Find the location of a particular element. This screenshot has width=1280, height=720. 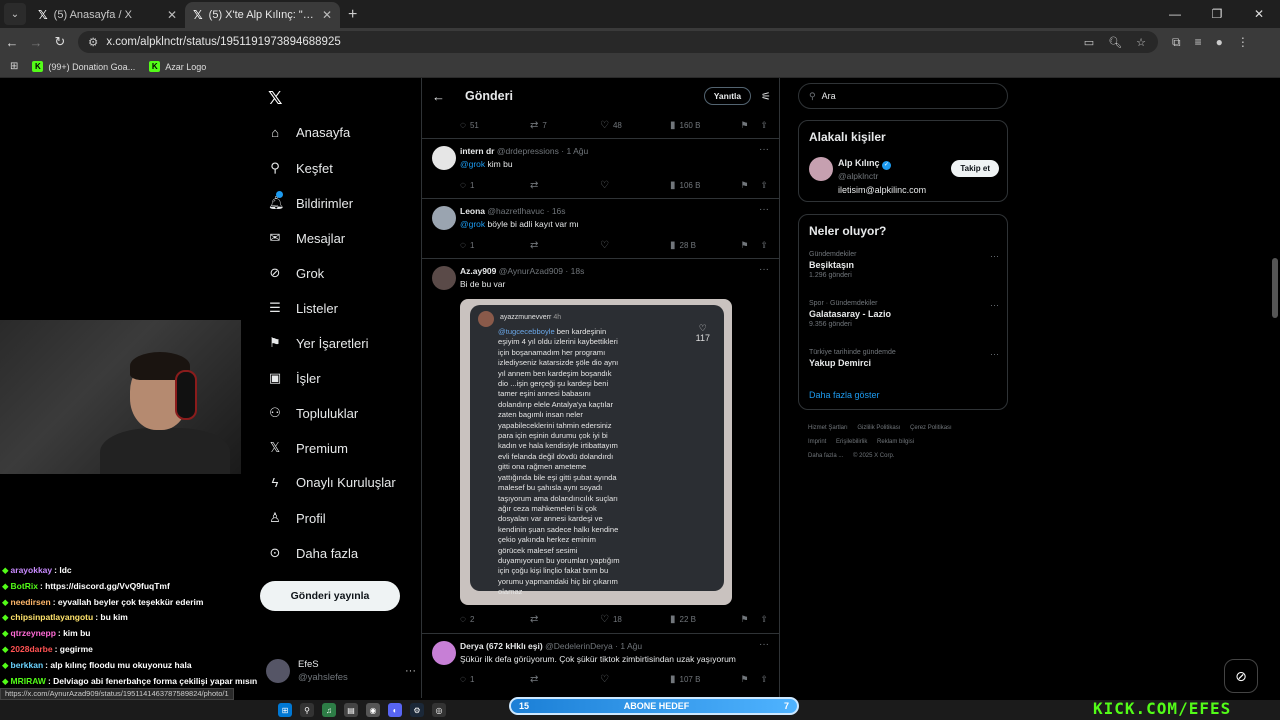

reply-action: ◌ 2 is located at coordinates (495, 619).